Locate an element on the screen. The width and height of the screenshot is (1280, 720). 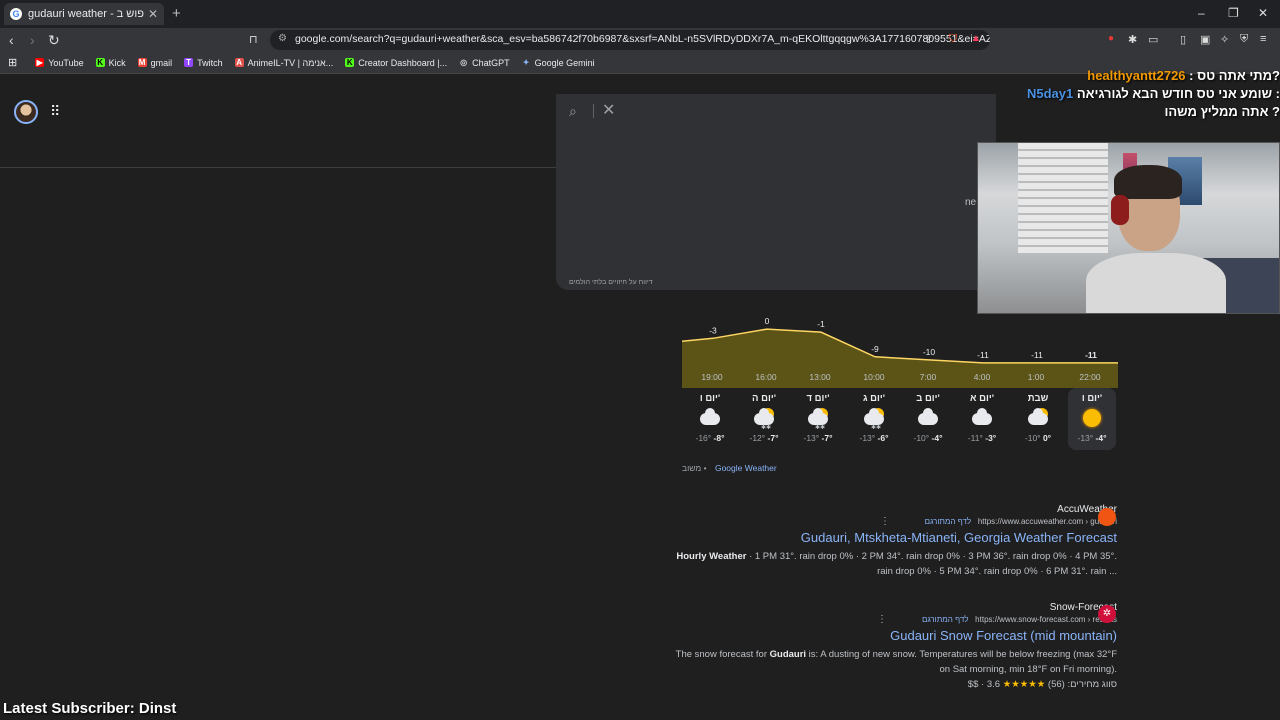
bookmark-twitch: T Twitch is located at coordinates (203, 63).